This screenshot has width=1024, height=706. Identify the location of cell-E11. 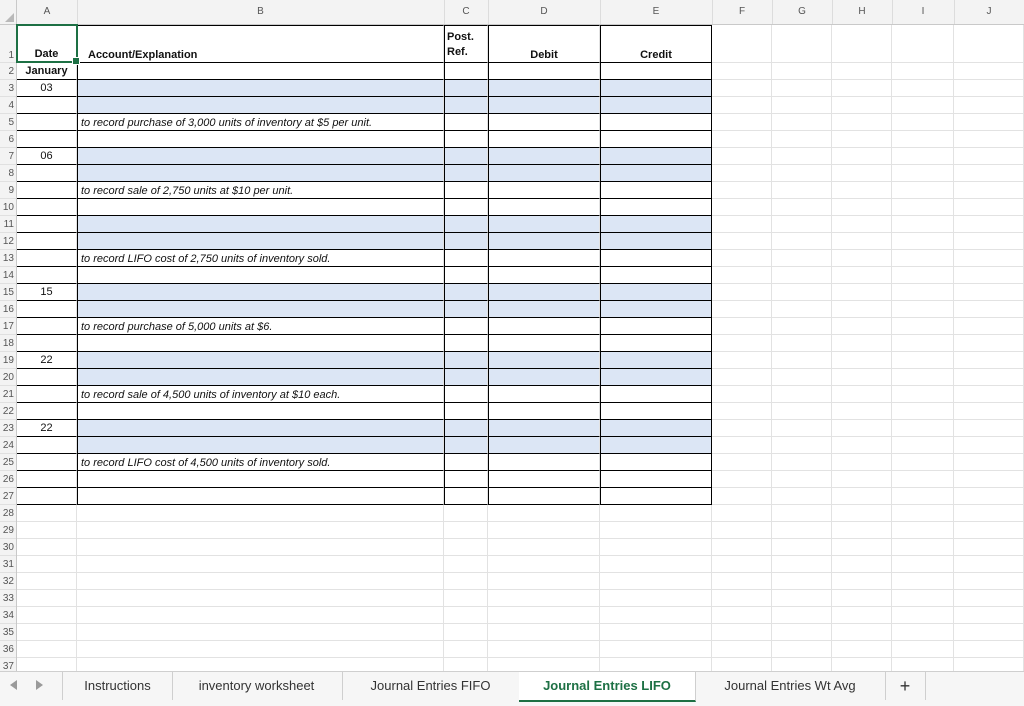
(656, 224).